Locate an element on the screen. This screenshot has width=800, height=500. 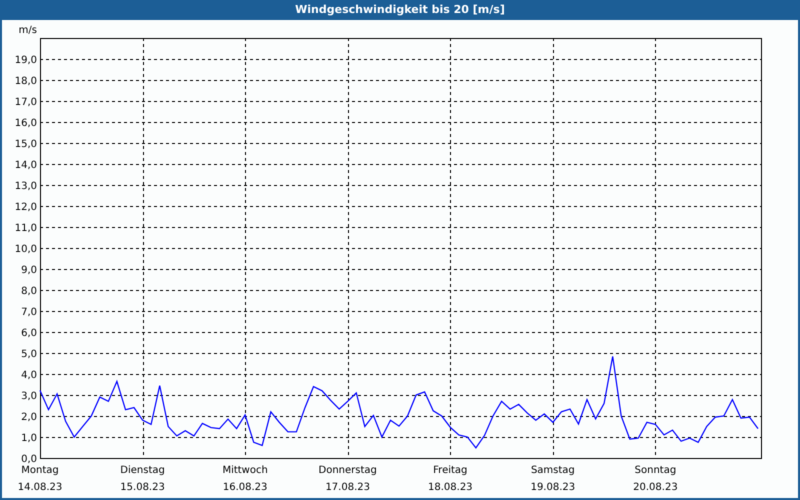
y-tick-label: 2,0 is located at coordinates (29, 417).